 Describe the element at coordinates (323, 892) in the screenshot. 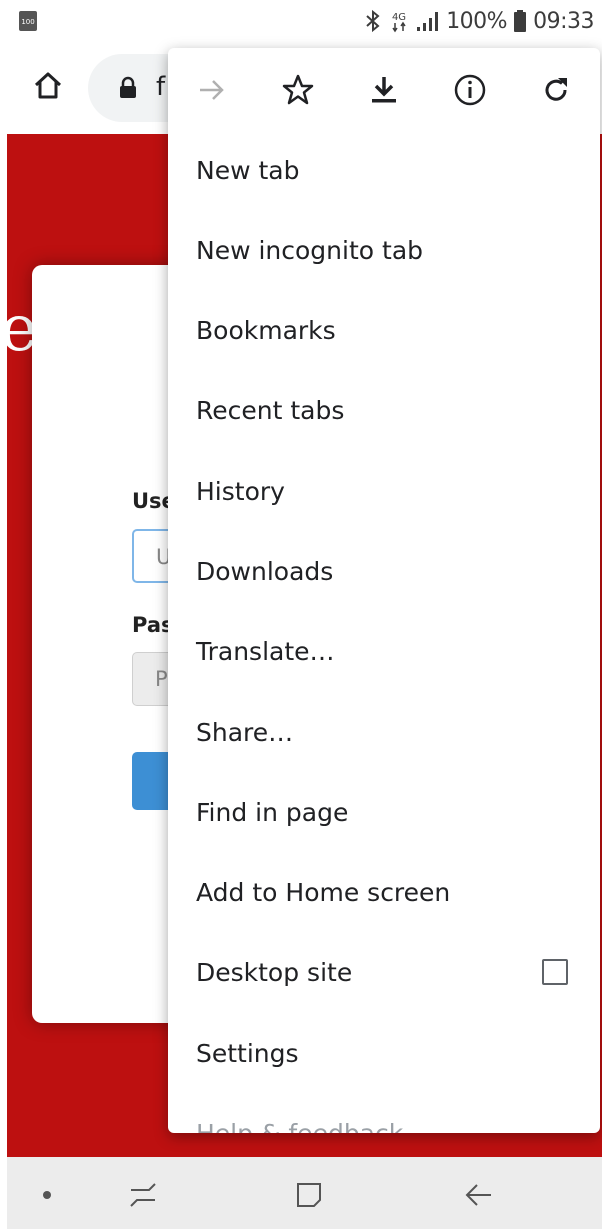

I see `menu-item-label: Add to Home screen` at that location.